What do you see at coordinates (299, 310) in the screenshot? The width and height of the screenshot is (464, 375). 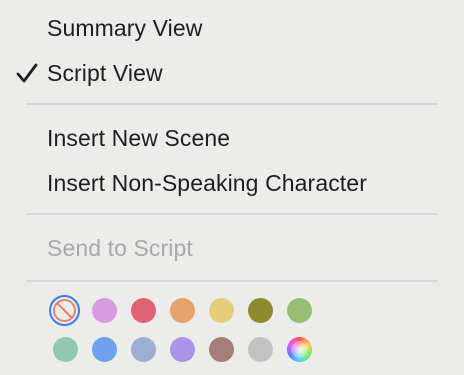 I see `color-swatch-green` at bounding box center [299, 310].